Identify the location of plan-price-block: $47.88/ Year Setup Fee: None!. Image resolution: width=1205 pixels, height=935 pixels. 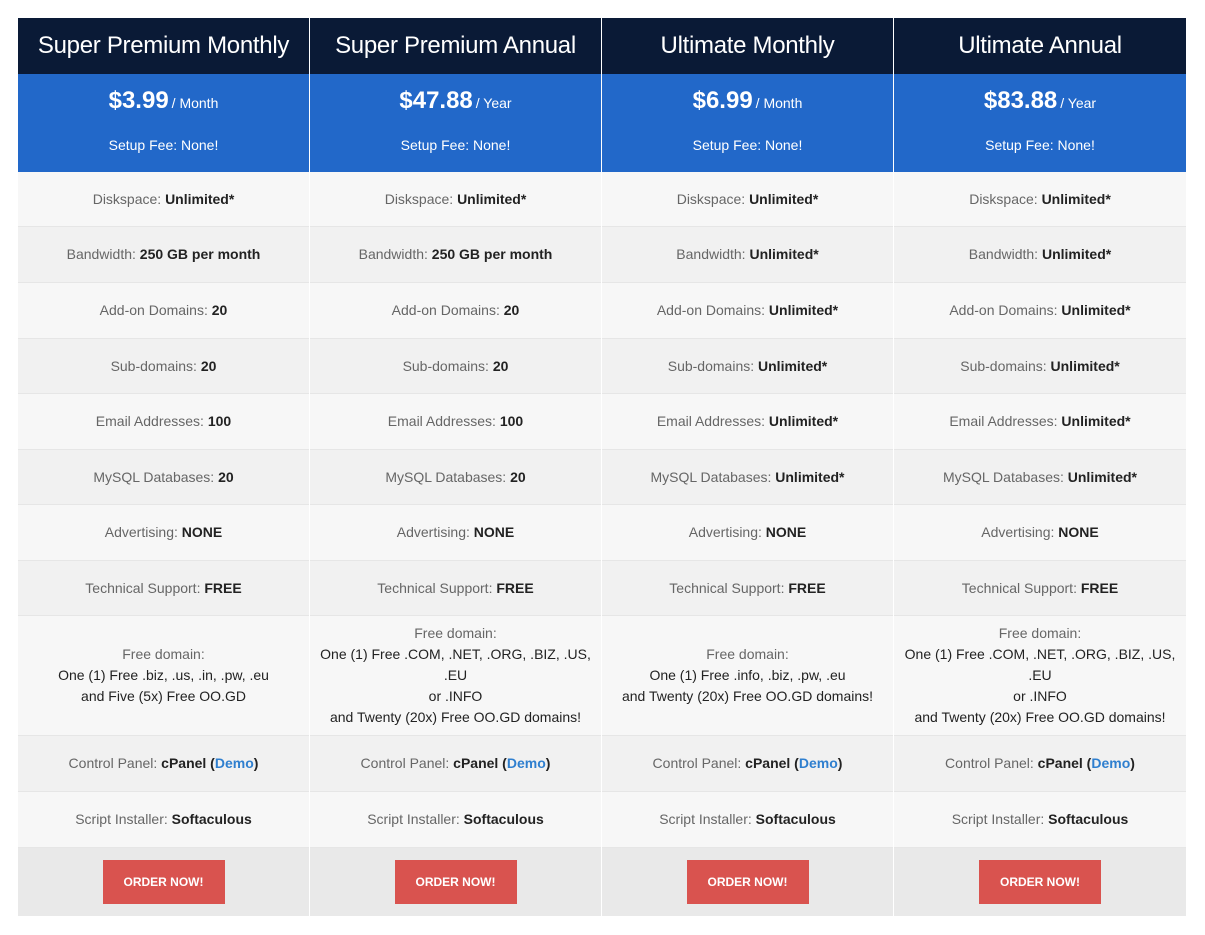
(455, 123).